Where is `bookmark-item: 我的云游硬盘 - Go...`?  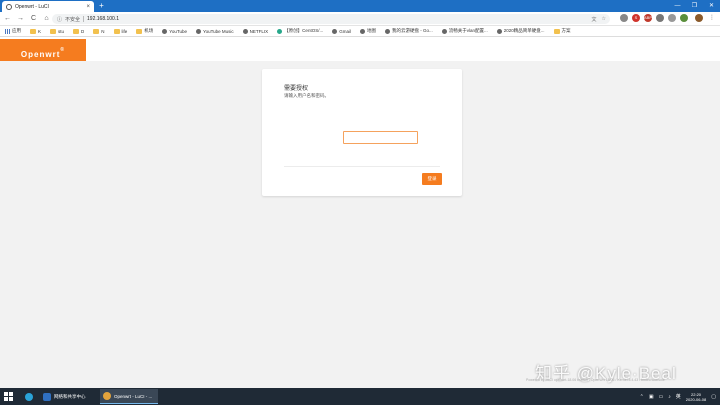
bookmark-item: 我的云游硬盘 - Go... is located at coordinates (408, 31).